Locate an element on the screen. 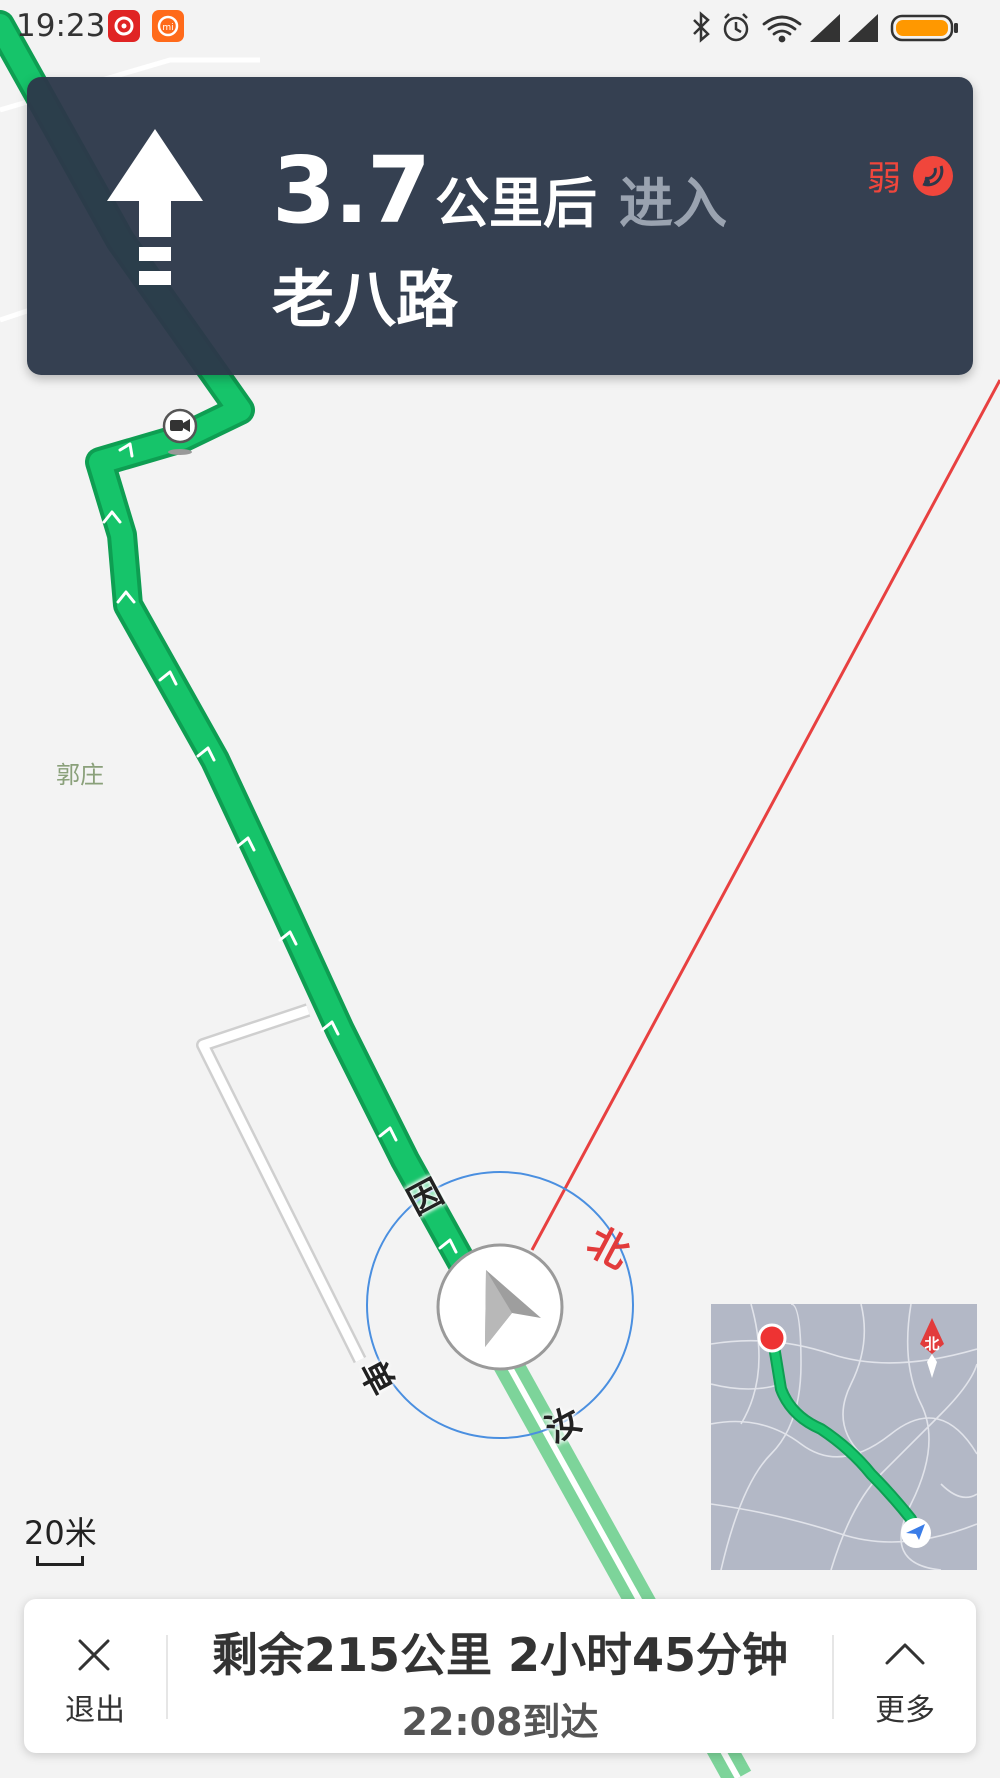 Image resolution: width=1000 pixels, height=1778 pixels. arrival-time: 22:08到达 is located at coordinates (500, 1722).